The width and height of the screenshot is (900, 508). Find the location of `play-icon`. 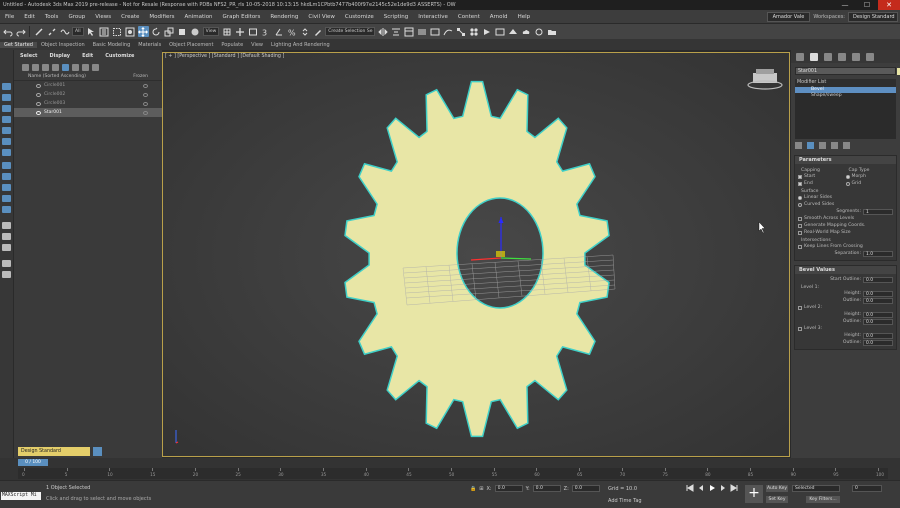

play-icon is located at coordinates (712, 488).